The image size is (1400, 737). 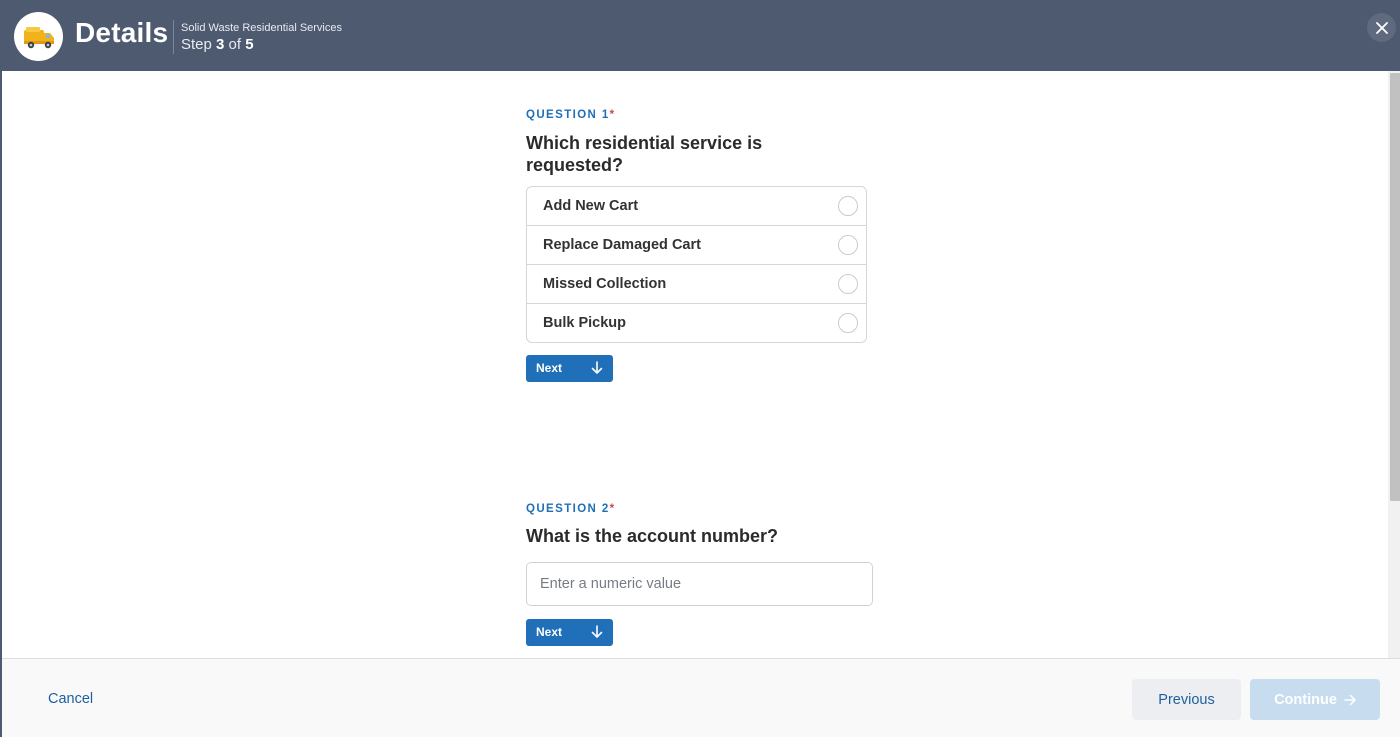 I want to click on option-add-new-cart: Add New Cart, so click(x=696, y=206).